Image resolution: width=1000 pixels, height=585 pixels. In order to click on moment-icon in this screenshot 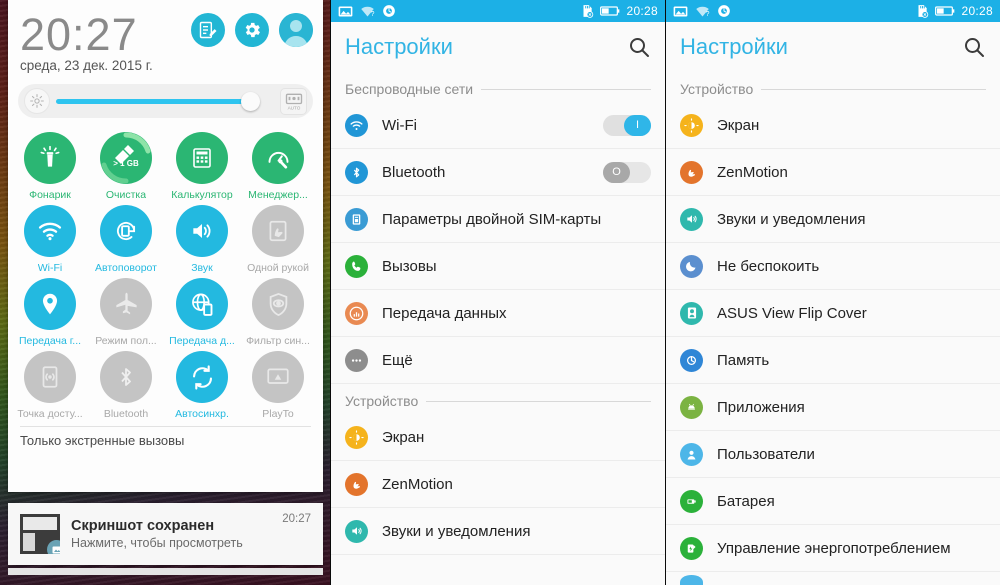, I will do `click(724, 11)`.